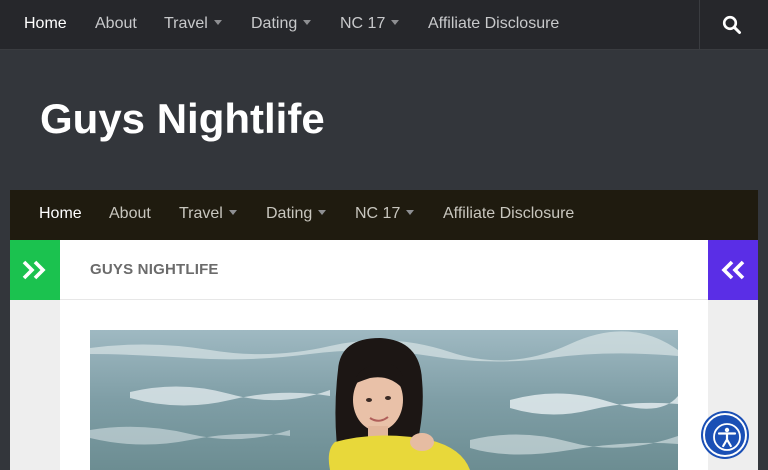 The width and height of the screenshot is (768, 470). What do you see at coordinates (508, 215) in the screenshot?
I see `main-nav-affiliate-disclosure: Affiliate Disclosure` at bounding box center [508, 215].